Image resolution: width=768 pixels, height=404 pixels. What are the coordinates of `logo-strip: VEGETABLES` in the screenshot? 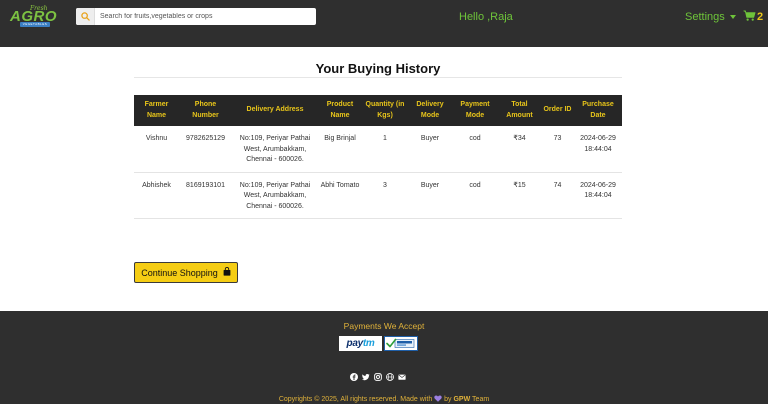 It's located at (35, 24).